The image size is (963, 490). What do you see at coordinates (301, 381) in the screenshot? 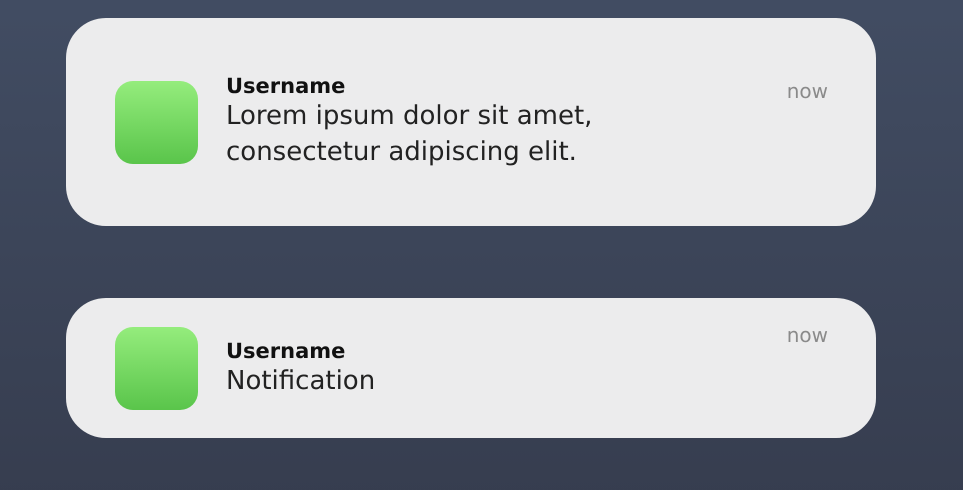
I see `notification-message: Notification` at bounding box center [301, 381].